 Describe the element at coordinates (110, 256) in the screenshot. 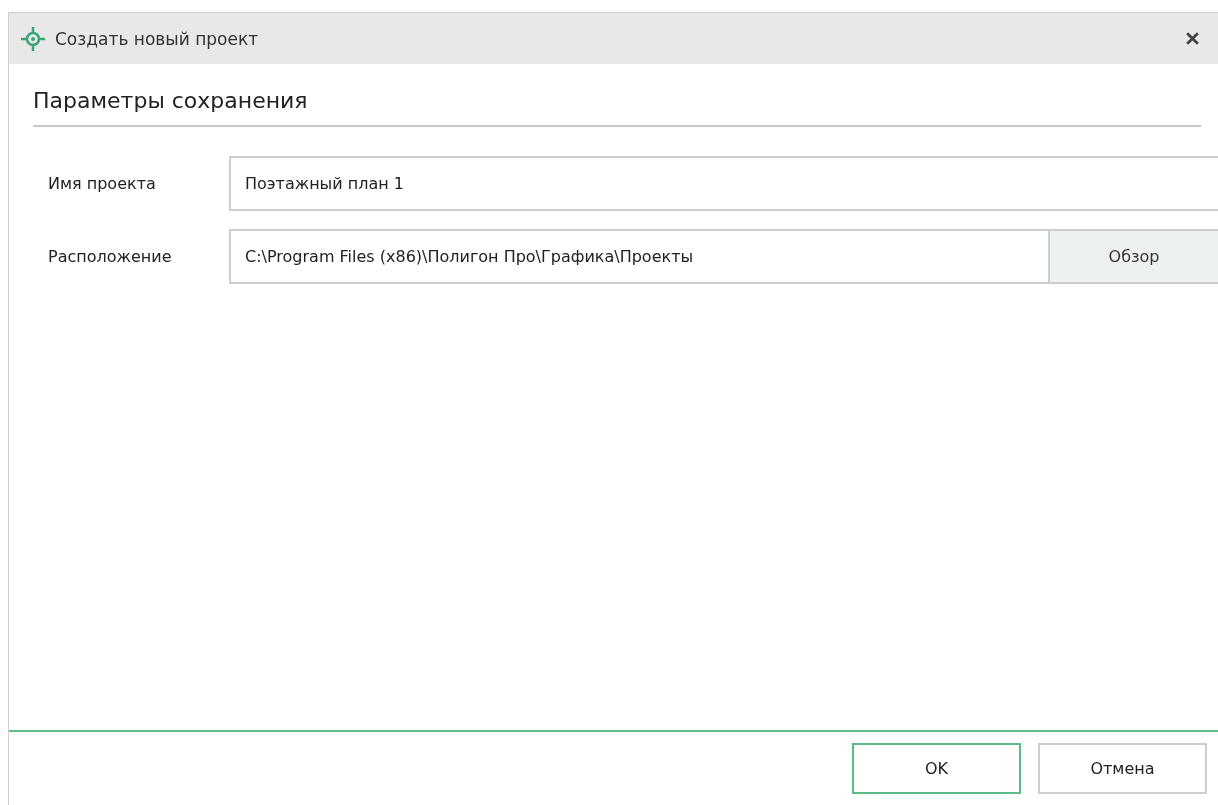

I see `field-label: Расположение` at that location.